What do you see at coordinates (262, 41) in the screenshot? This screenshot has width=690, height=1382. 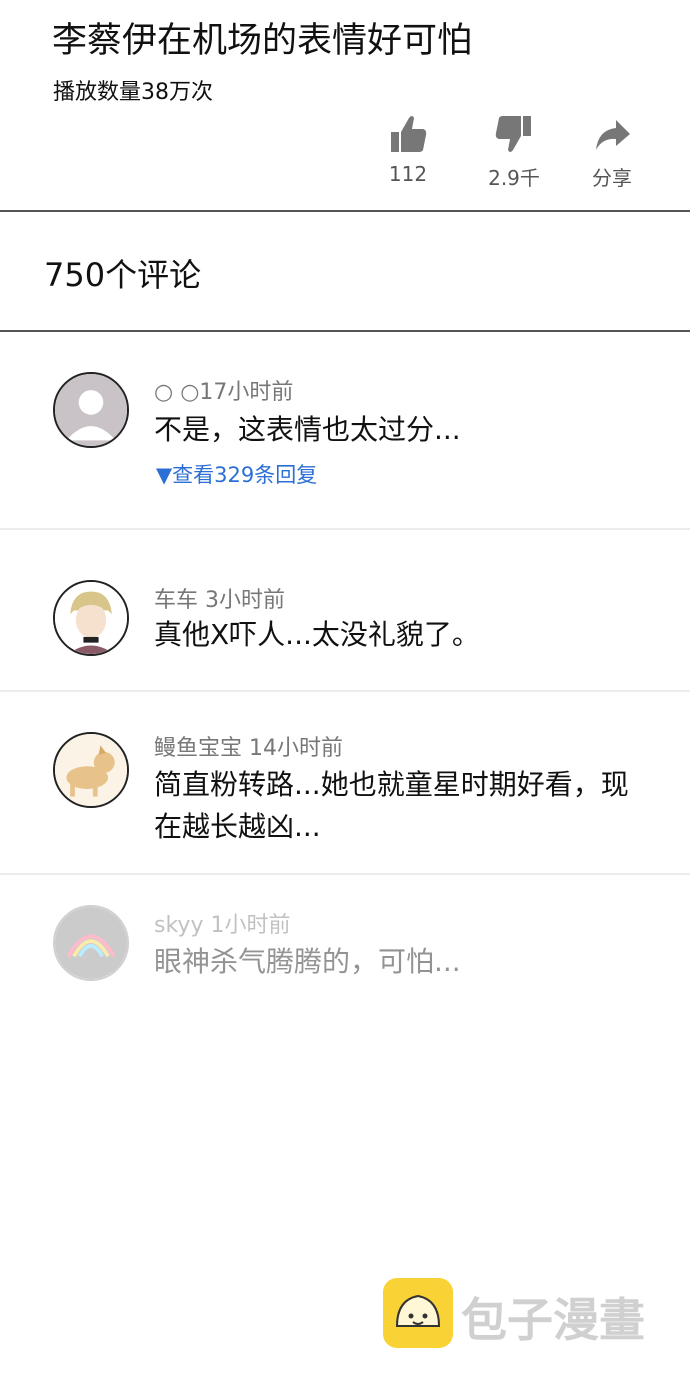 I see `video-title: 李蔡伊在机场的表情好可怕` at bounding box center [262, 41].